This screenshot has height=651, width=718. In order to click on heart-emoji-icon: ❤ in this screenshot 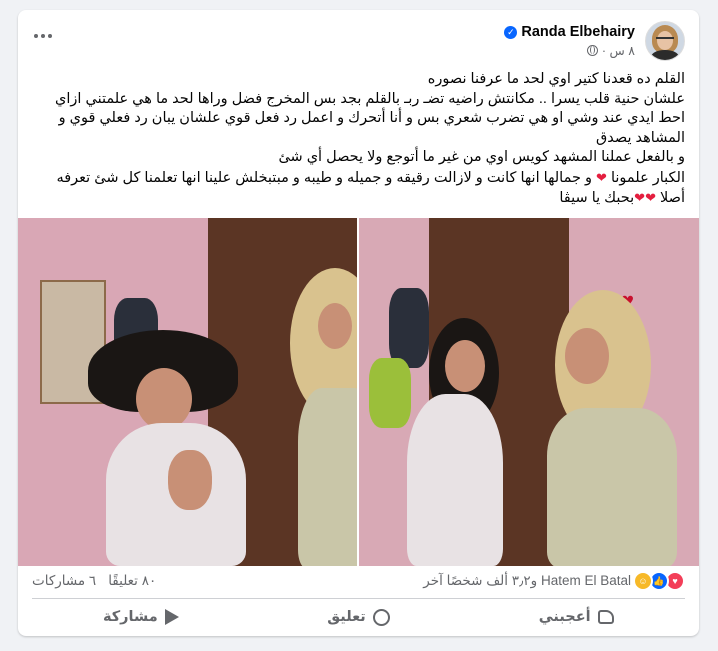, I will do `click(601, 177)`.